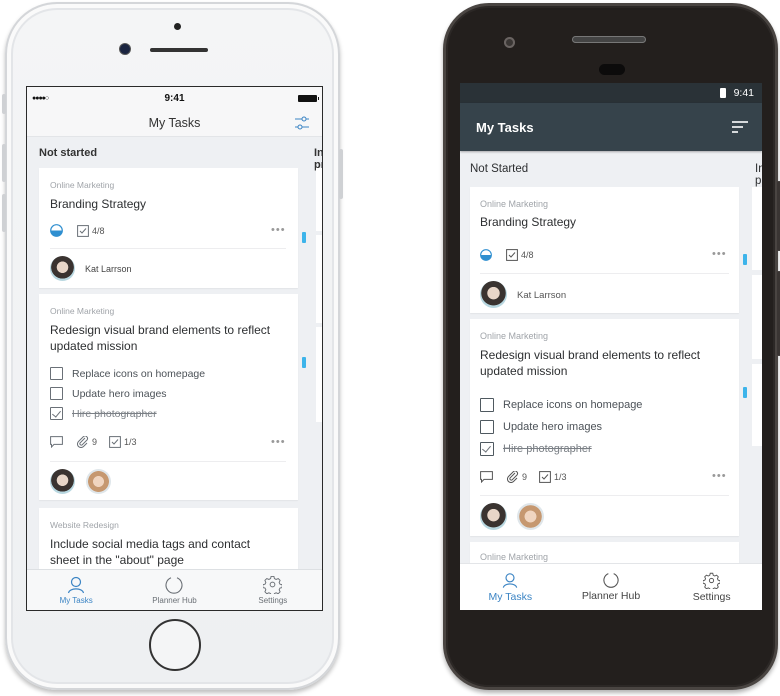 This screenshot has width=780, height=696. I want to click on column-title: Not started, so click(68, 153).